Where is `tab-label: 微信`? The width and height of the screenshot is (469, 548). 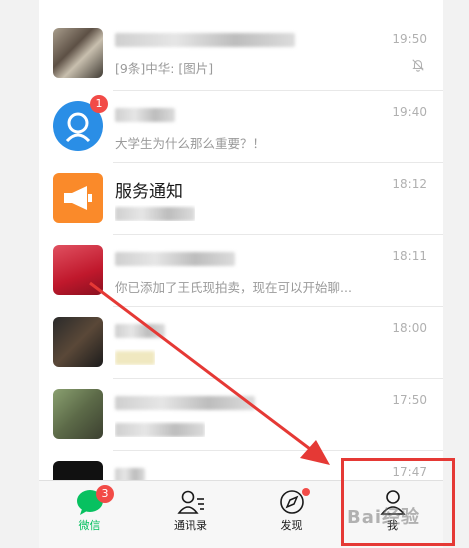
tab-label: 微信 is located at coordinates (89, 525).